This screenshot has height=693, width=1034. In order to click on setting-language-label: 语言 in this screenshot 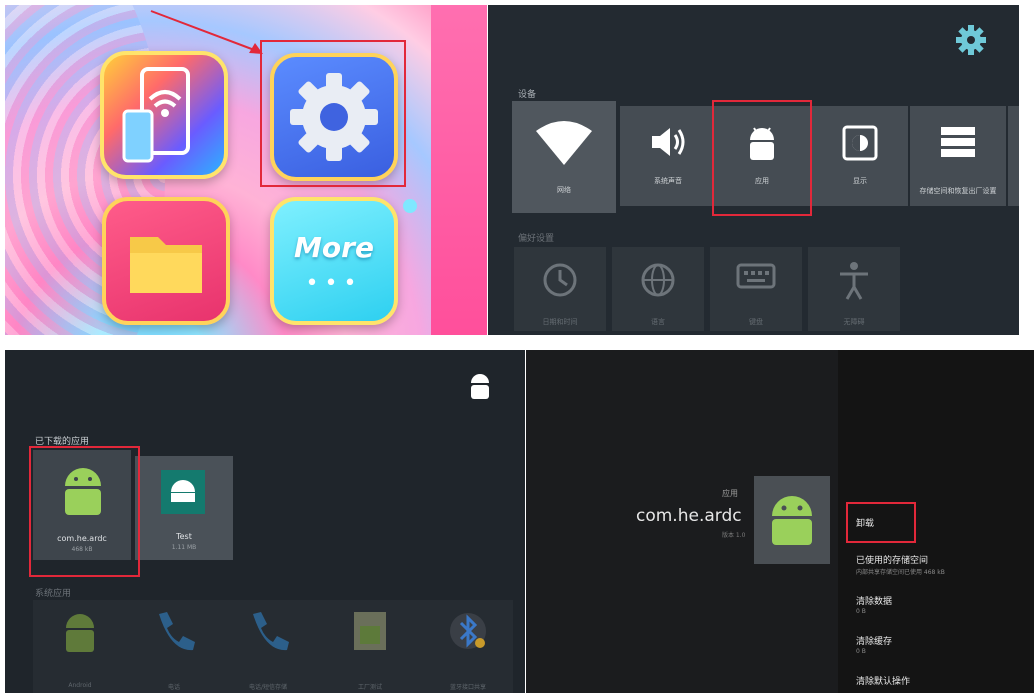, I will do `click(658, 322)`.